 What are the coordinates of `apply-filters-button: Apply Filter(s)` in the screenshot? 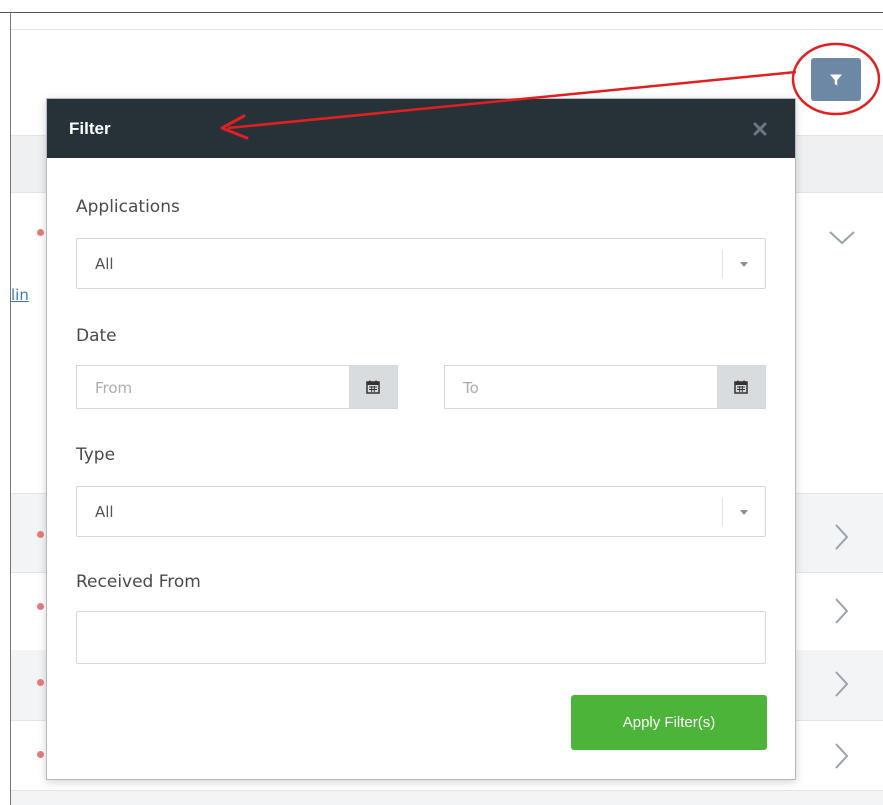 It's located at (669, 722).